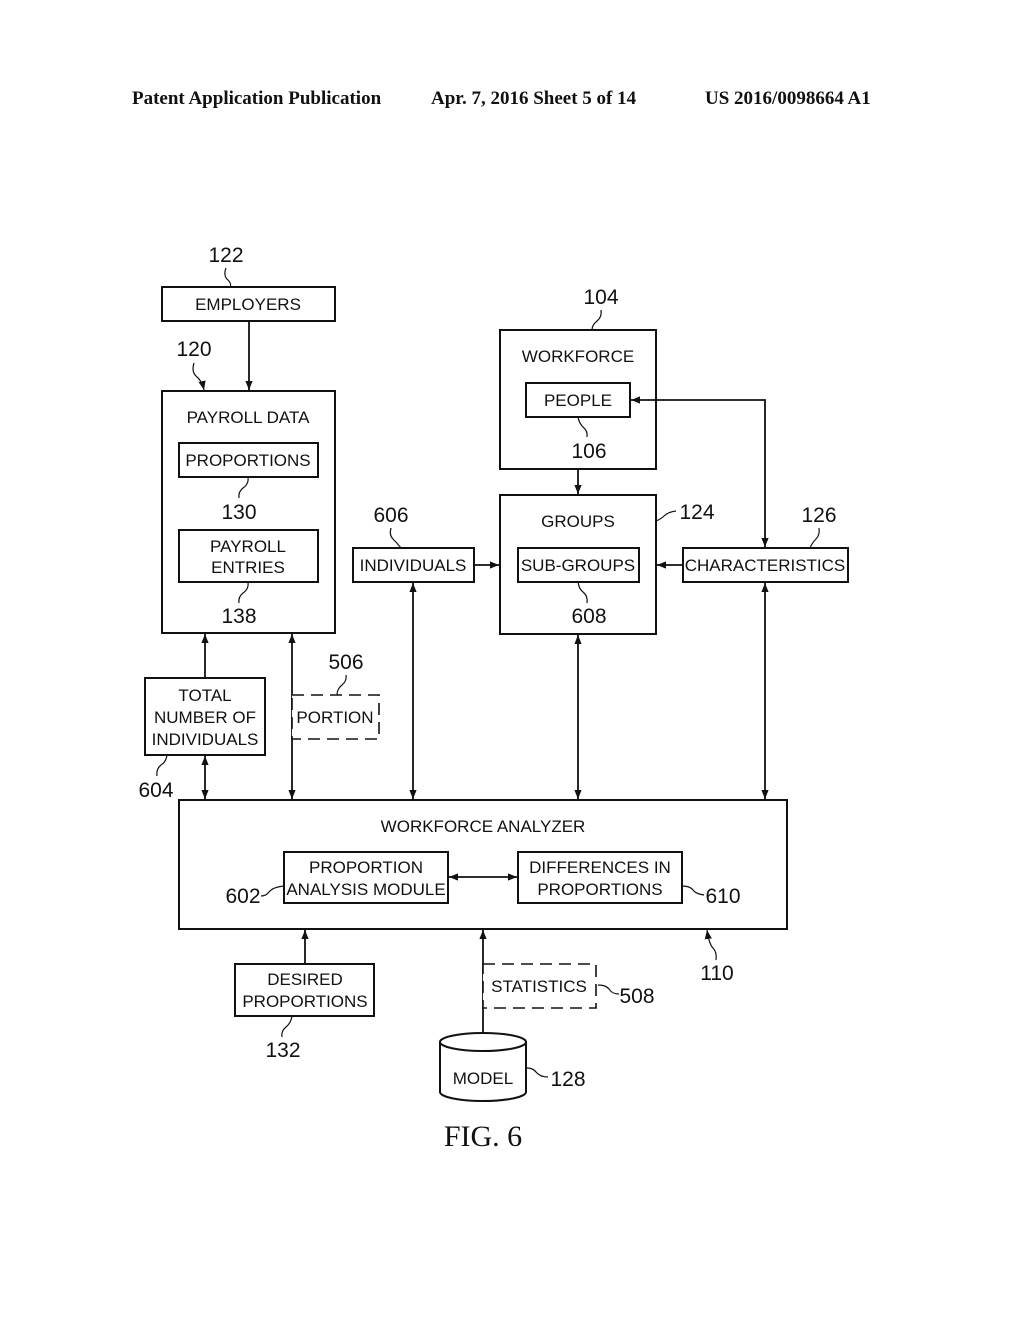  What do you see at coordinates (248, 417) in the screenshot?
I see `payroll-data-label: PAYROLL DATA` at bounding box center [248, 417].